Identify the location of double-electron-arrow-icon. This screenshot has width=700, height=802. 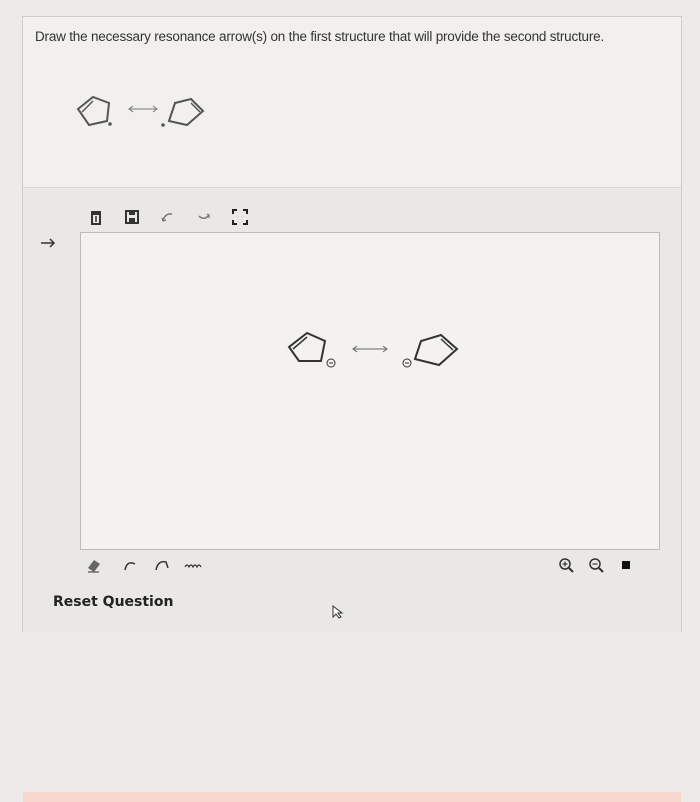
(162, 565).